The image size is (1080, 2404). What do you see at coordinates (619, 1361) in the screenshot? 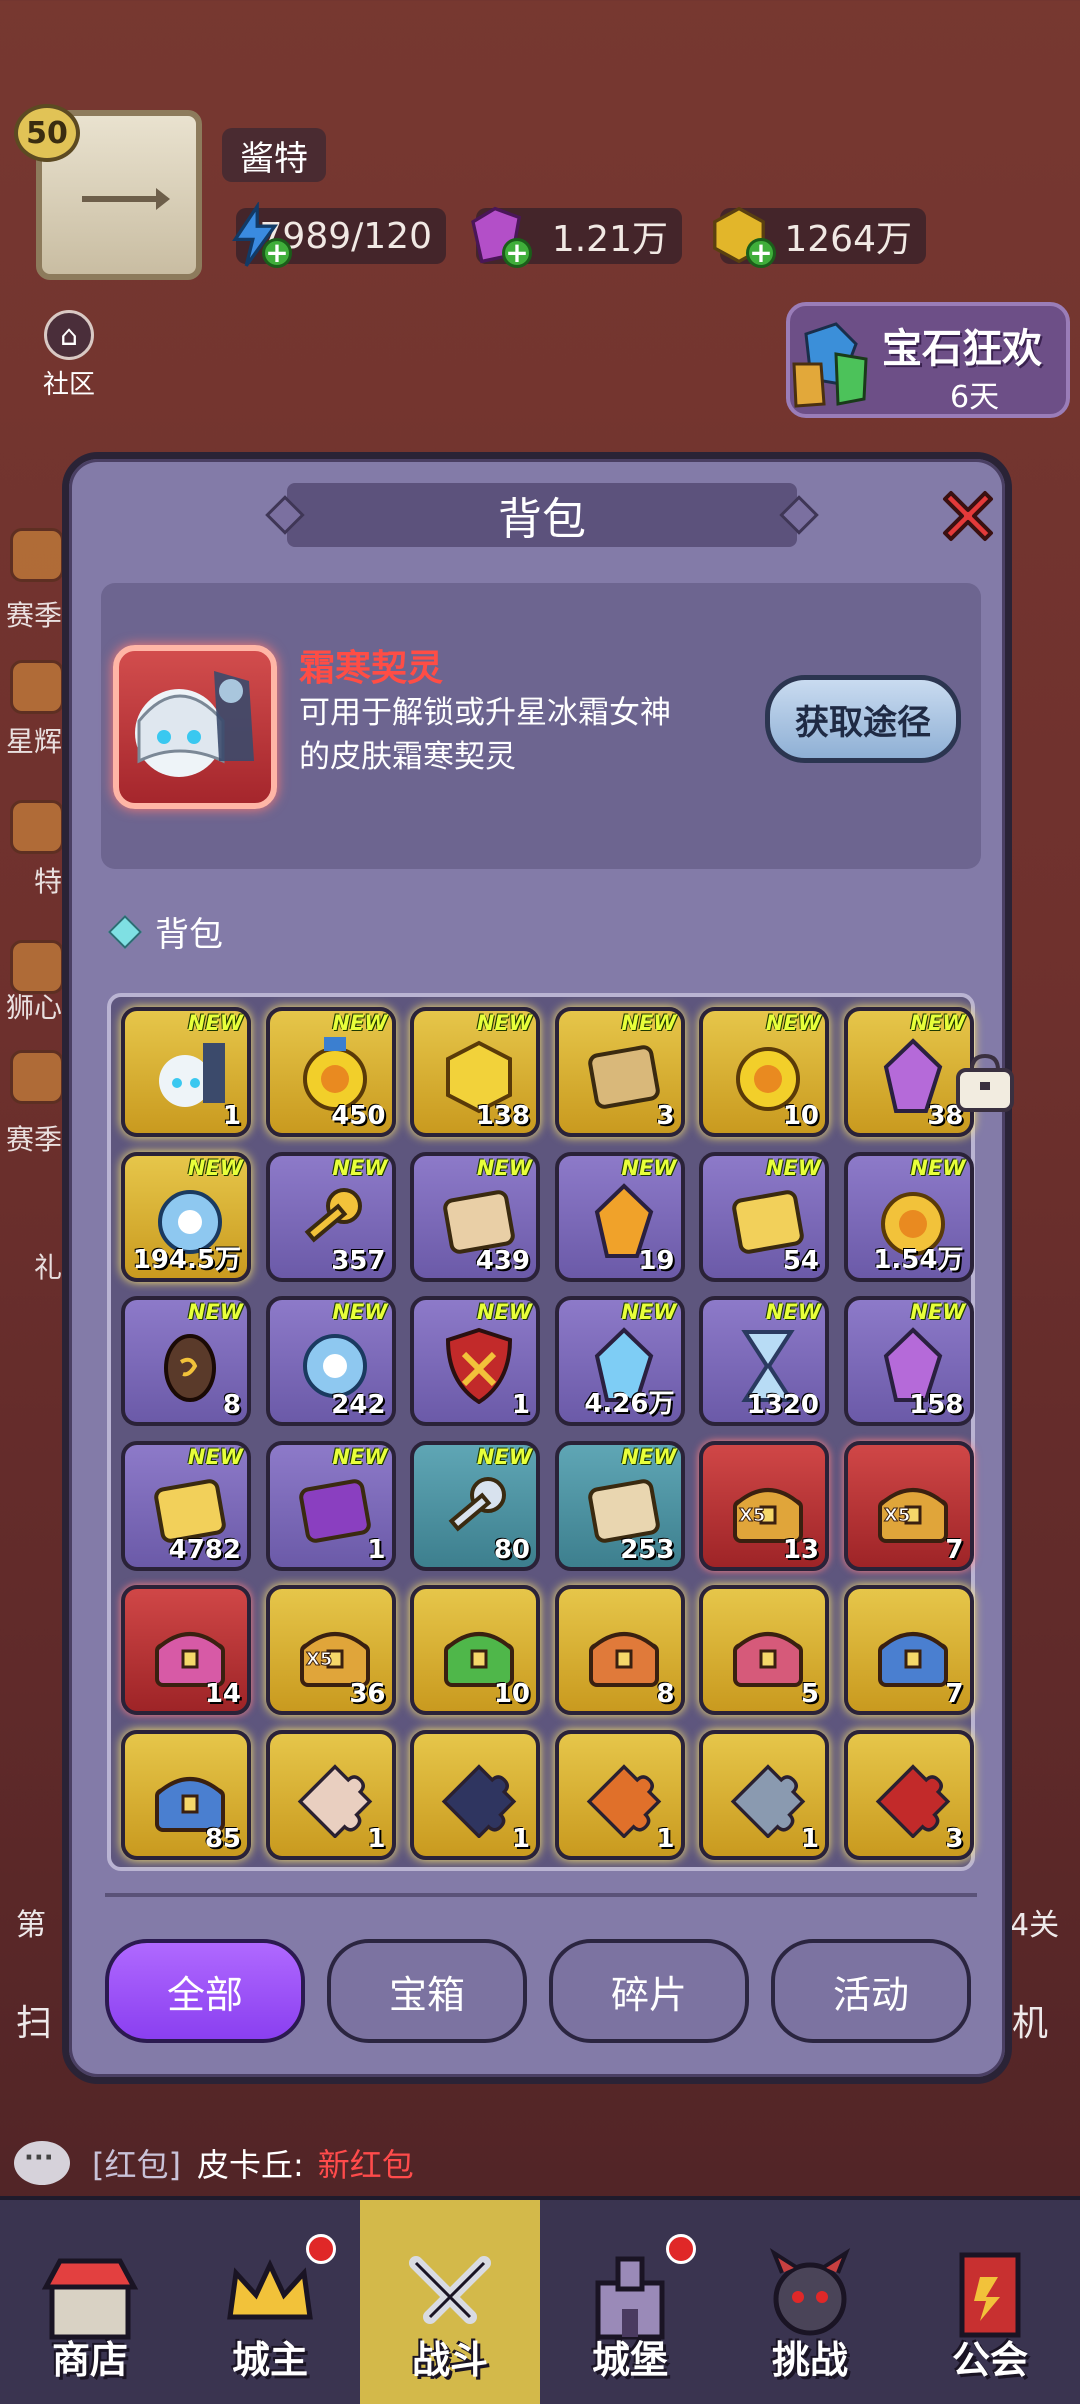
I see `inventory-slot: NEW 4.26万` at bounding box center [619, 1361].